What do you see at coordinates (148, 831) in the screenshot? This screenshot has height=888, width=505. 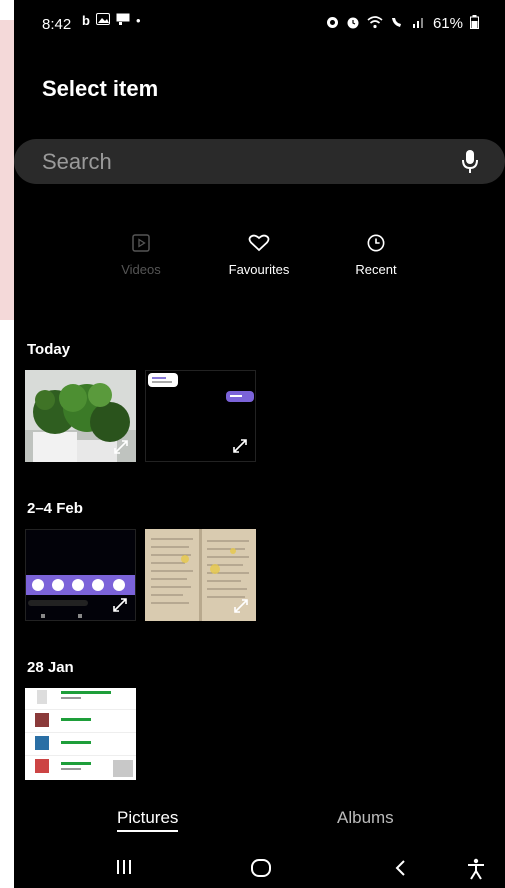 I see `active-tab-indicator` at bounding box center [148, 831].